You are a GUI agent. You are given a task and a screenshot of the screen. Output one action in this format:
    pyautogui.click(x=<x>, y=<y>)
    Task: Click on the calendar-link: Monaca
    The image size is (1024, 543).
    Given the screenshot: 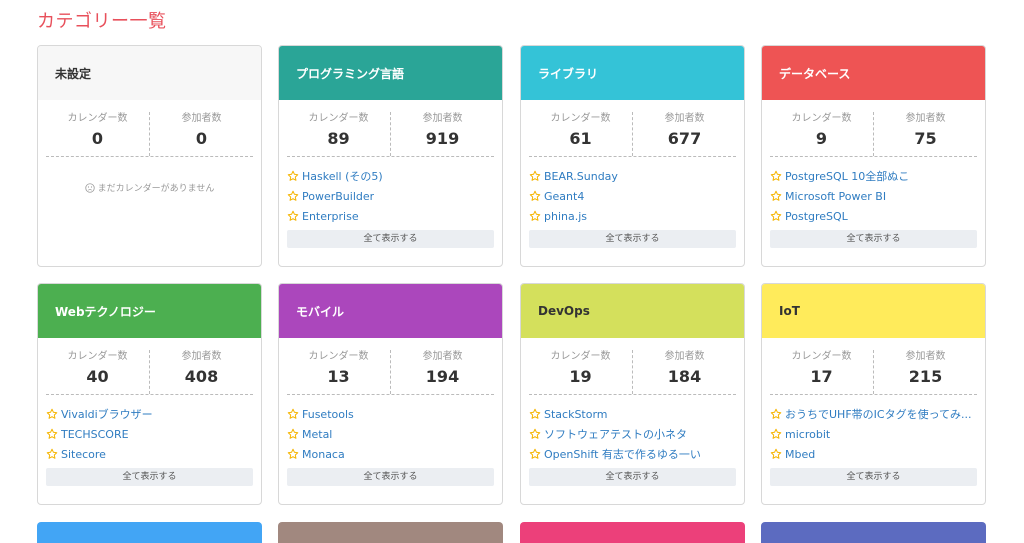 What is the action you would take?
    pyautogui.click(x=390, y=454)
    